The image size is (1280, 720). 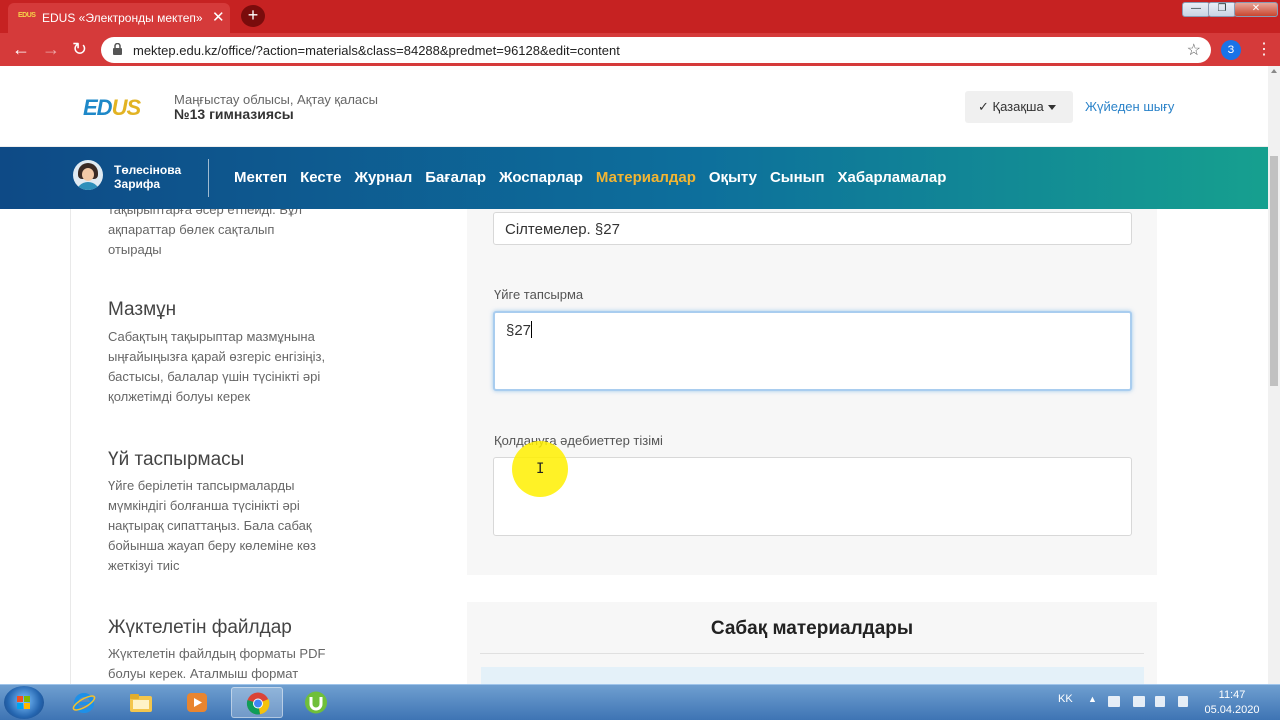 I want to click on user-avatar, so click(x=88, y=175).